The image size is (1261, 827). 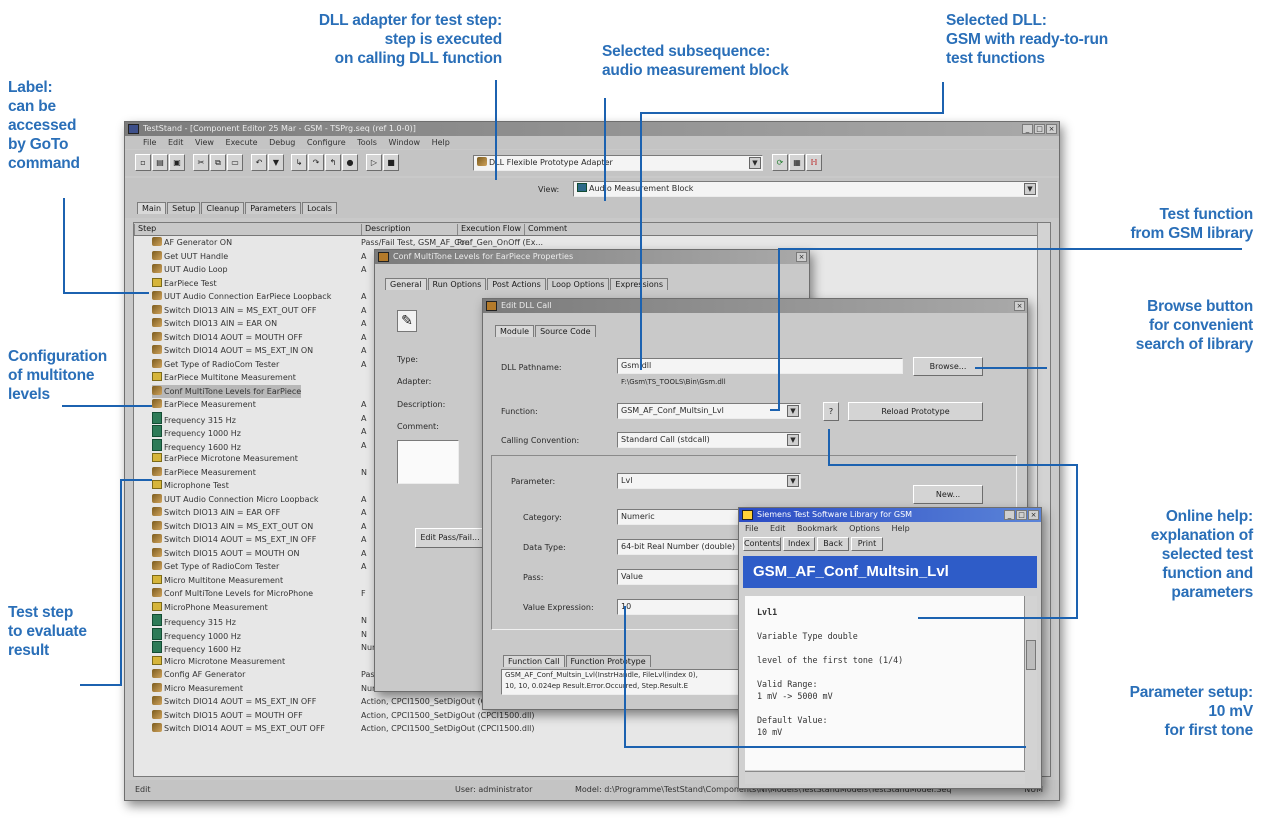 What do you see at coordinates (760, 366) in the screenshot?
I see `dll-pathname-field: Gsm.dll` at bounding box center [760, 366].